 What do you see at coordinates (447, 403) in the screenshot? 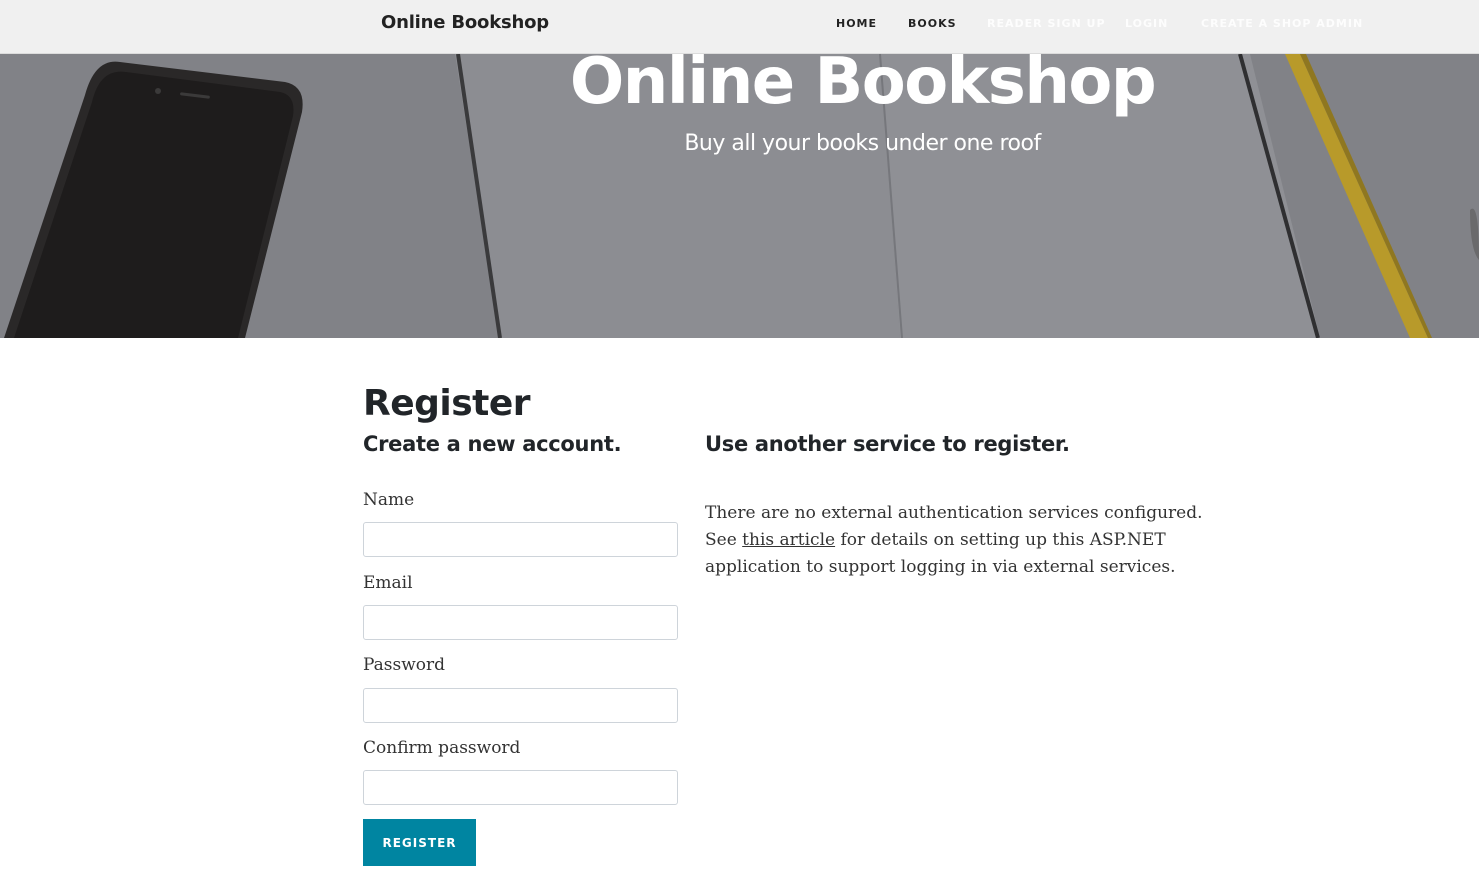
I see `page-title: Register` at bounding box center [447, 403].